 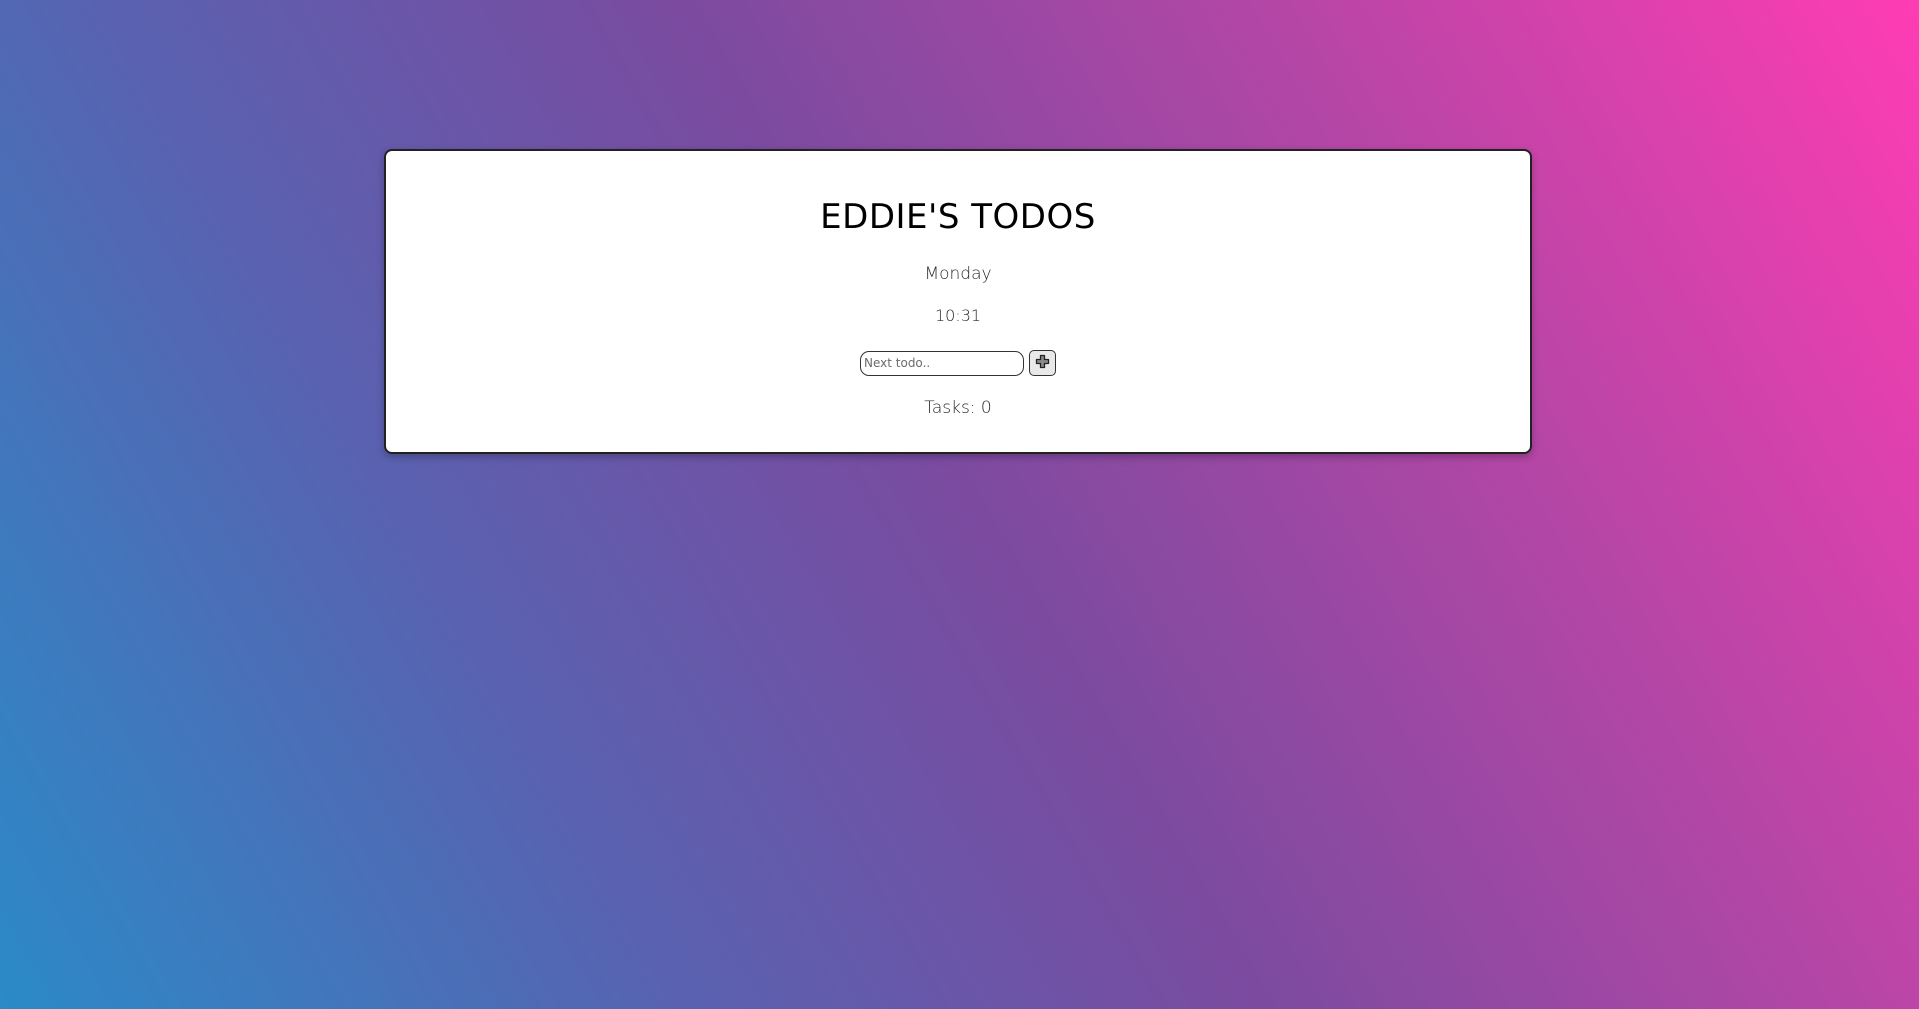 I want to click on todo-form, so click(x=958, y=363).